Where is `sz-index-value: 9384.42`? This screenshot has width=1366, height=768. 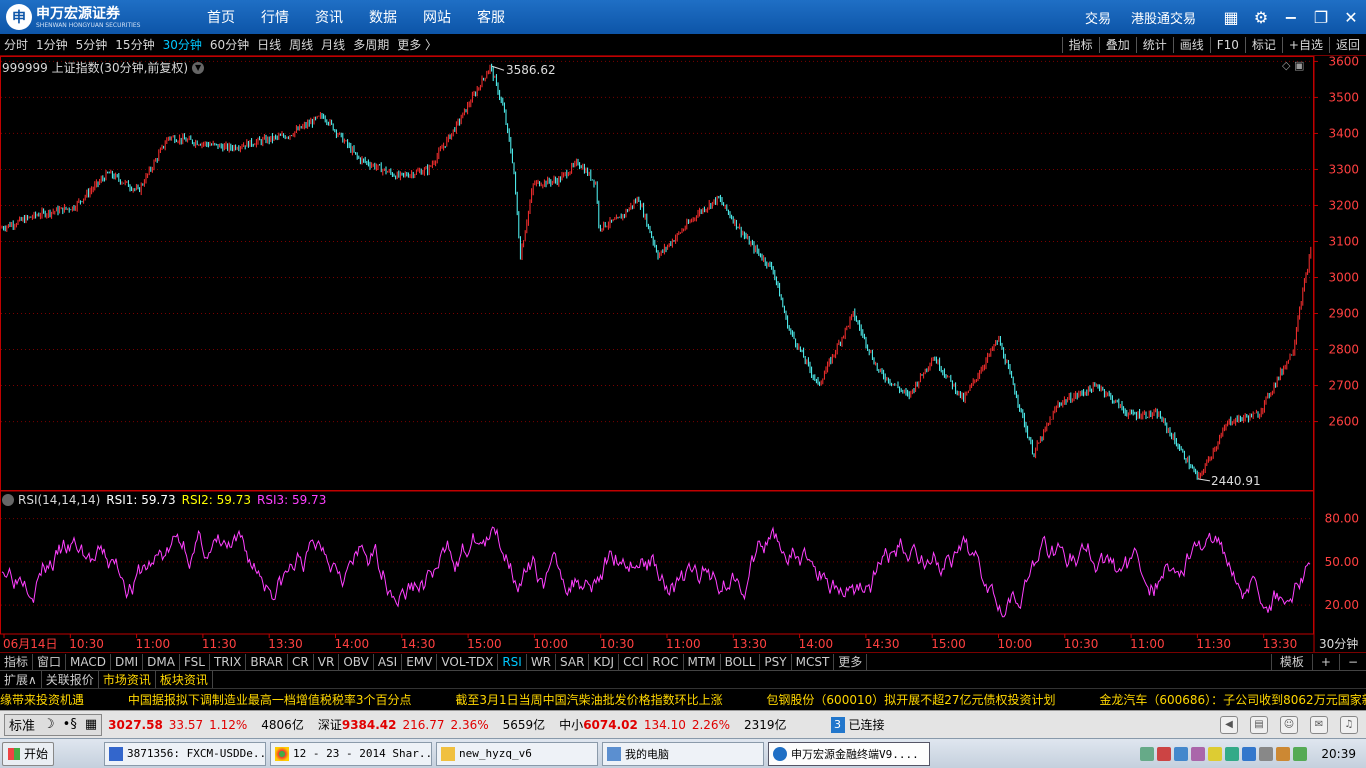
sz-index-value: 9384.42 is located at coordinates (369, 725).